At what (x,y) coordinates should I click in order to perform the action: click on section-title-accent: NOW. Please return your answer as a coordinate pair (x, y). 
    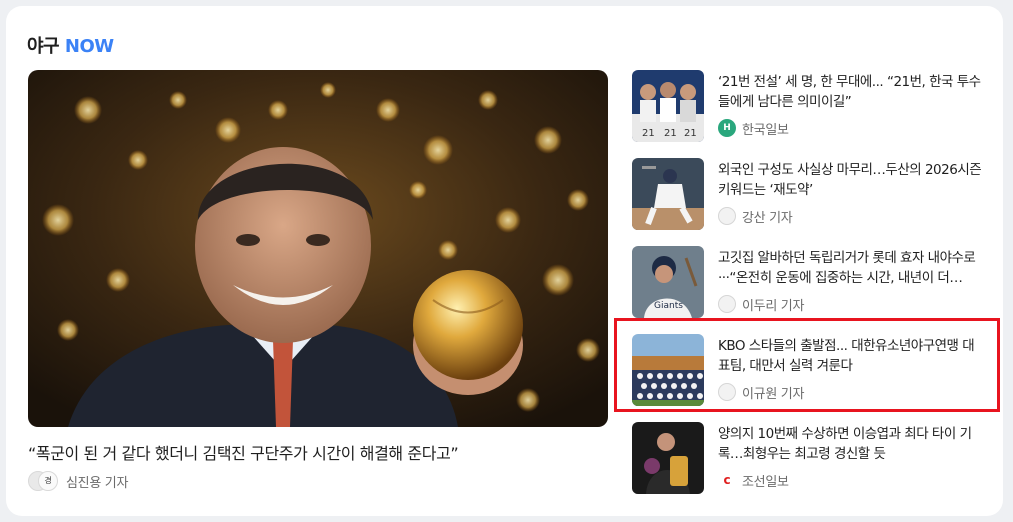
    Looking at the image, I should click on (89, 46).